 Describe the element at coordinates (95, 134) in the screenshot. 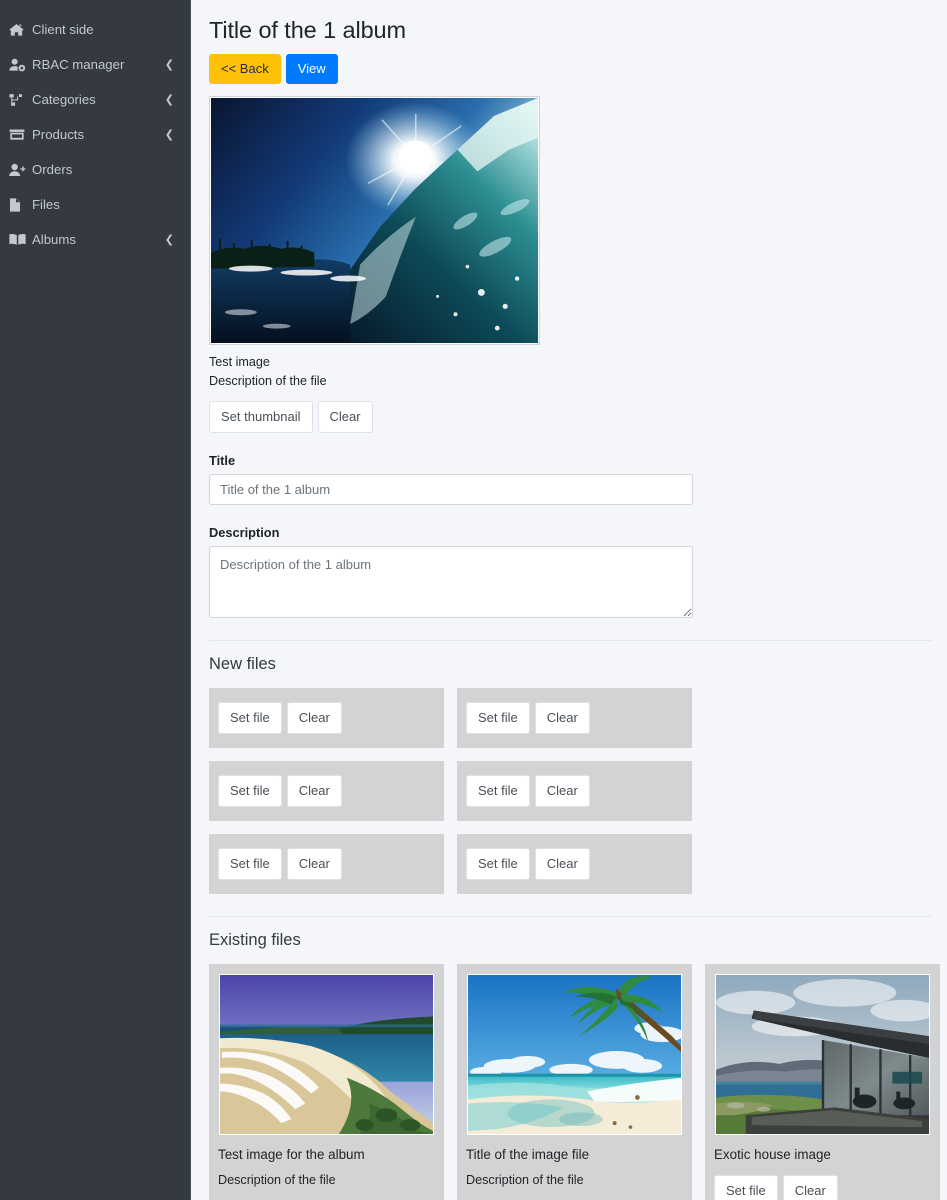

I see `sidebar-item-products: Products ❮` at that location.